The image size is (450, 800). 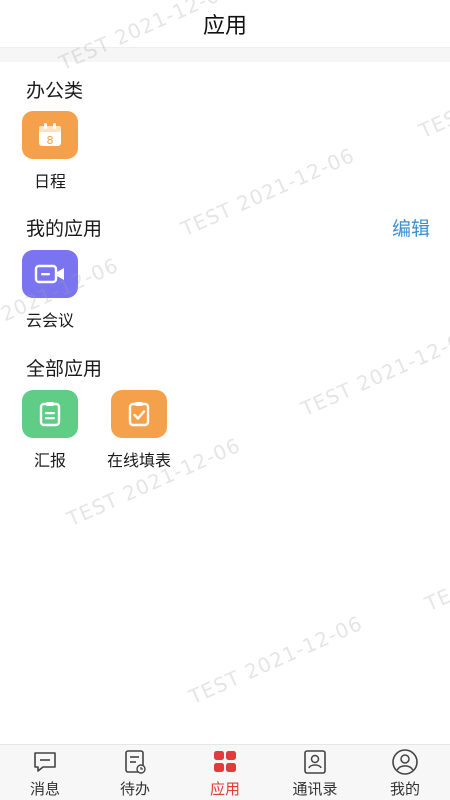 What do you see at coordinates (55, 91) in the screenshot?
I see `section-title-office: 办公类` at bounding box center [55, 91].